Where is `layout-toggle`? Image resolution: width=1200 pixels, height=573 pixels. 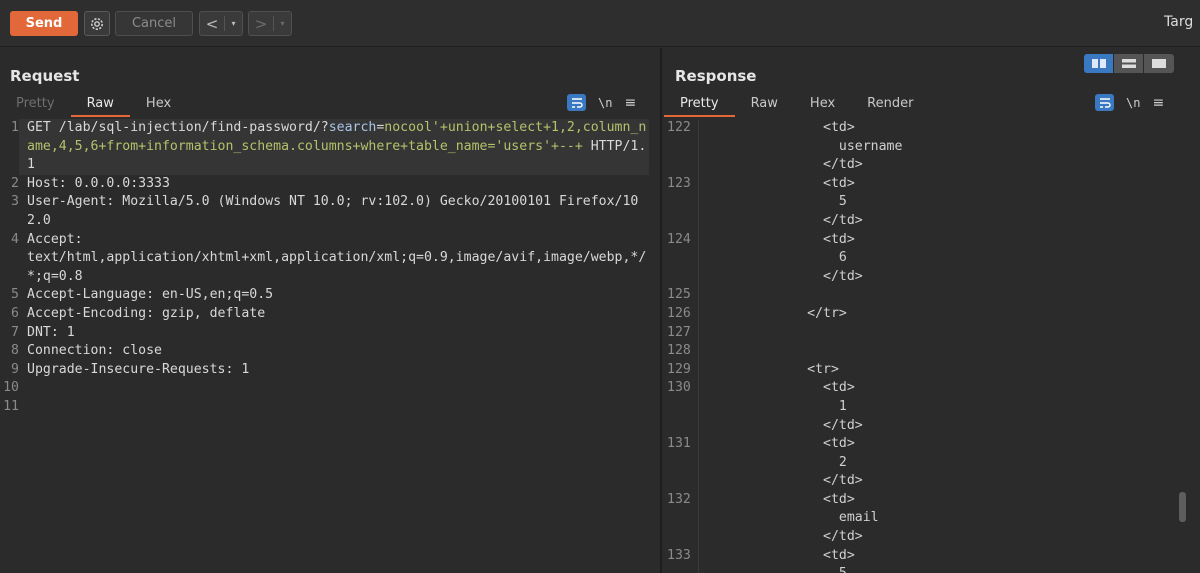
layout-toggle is located at coordinates (1129, 63).